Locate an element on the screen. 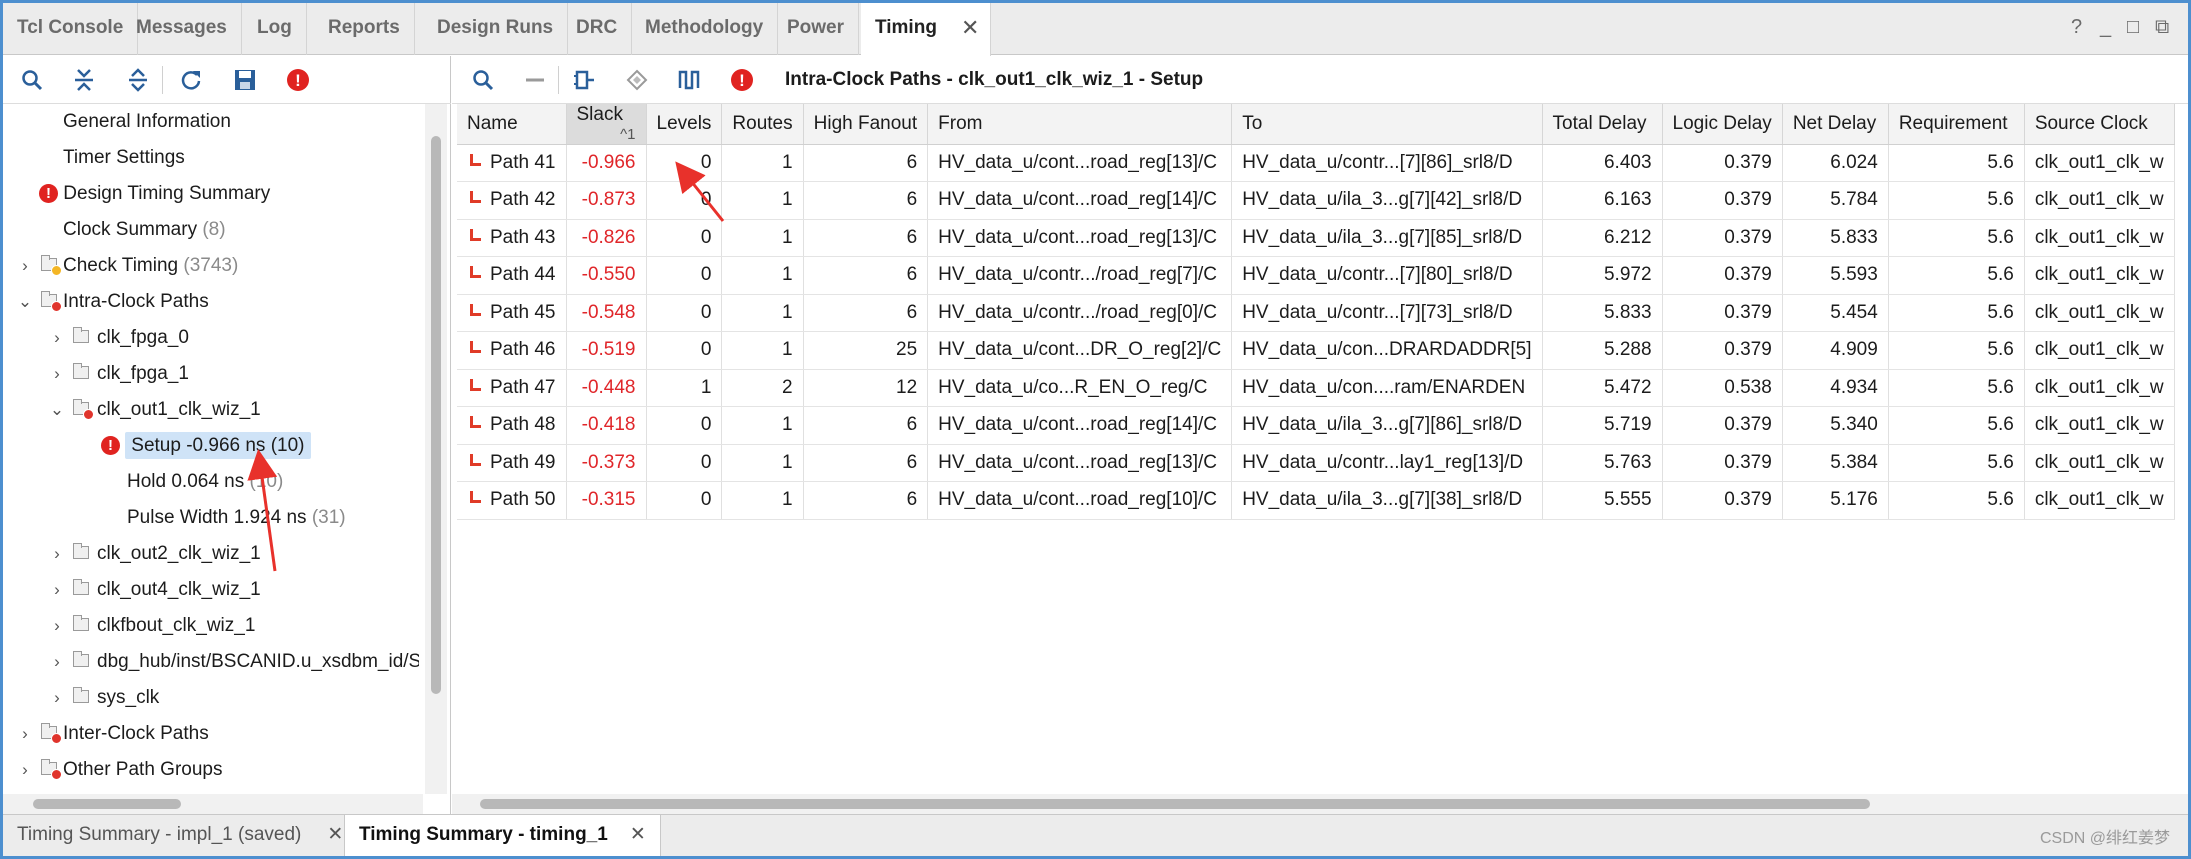 The height and width of the screenshot is (859, 2191). cell-from: HV_data_u/cont...DR_O_reg[2]/C is located at coordinates (1080, 350).